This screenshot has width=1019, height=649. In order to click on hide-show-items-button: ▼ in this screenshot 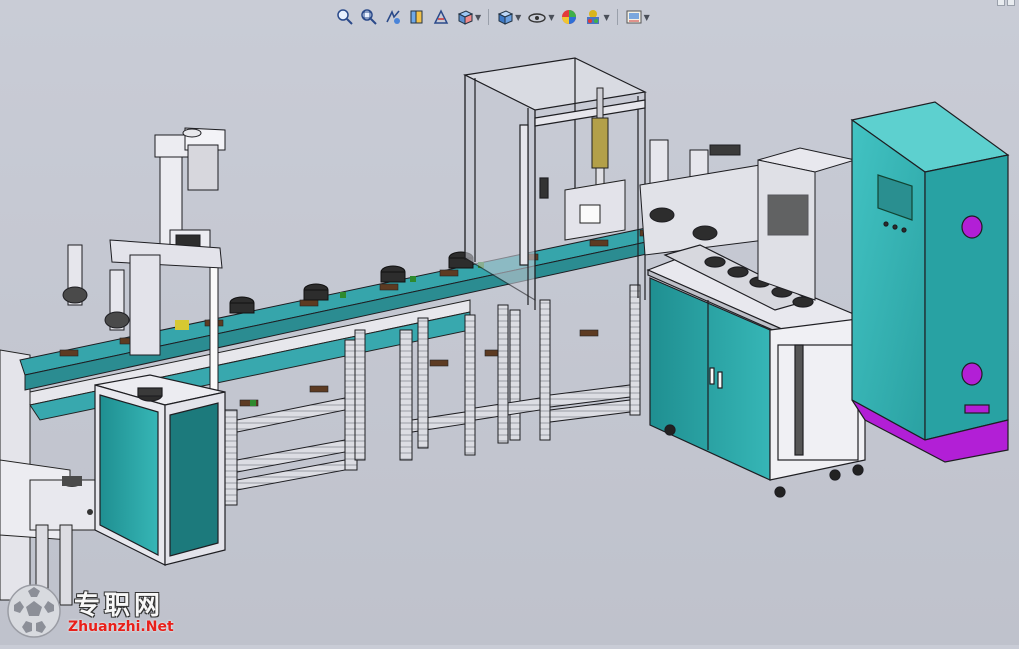, I will do `click(540, 17)`.